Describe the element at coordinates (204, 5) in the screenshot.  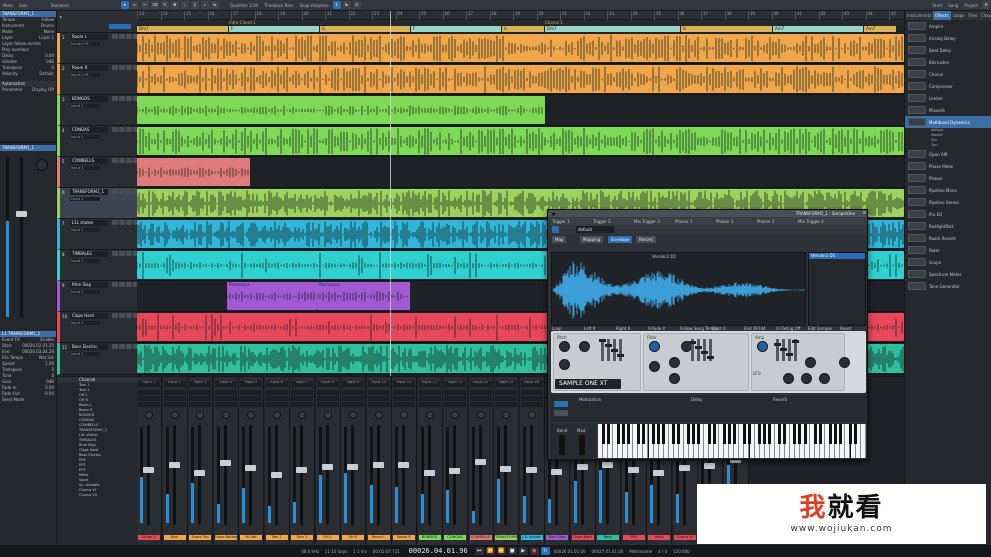
I see `zoom-tool-icon: ⌕` at that location.